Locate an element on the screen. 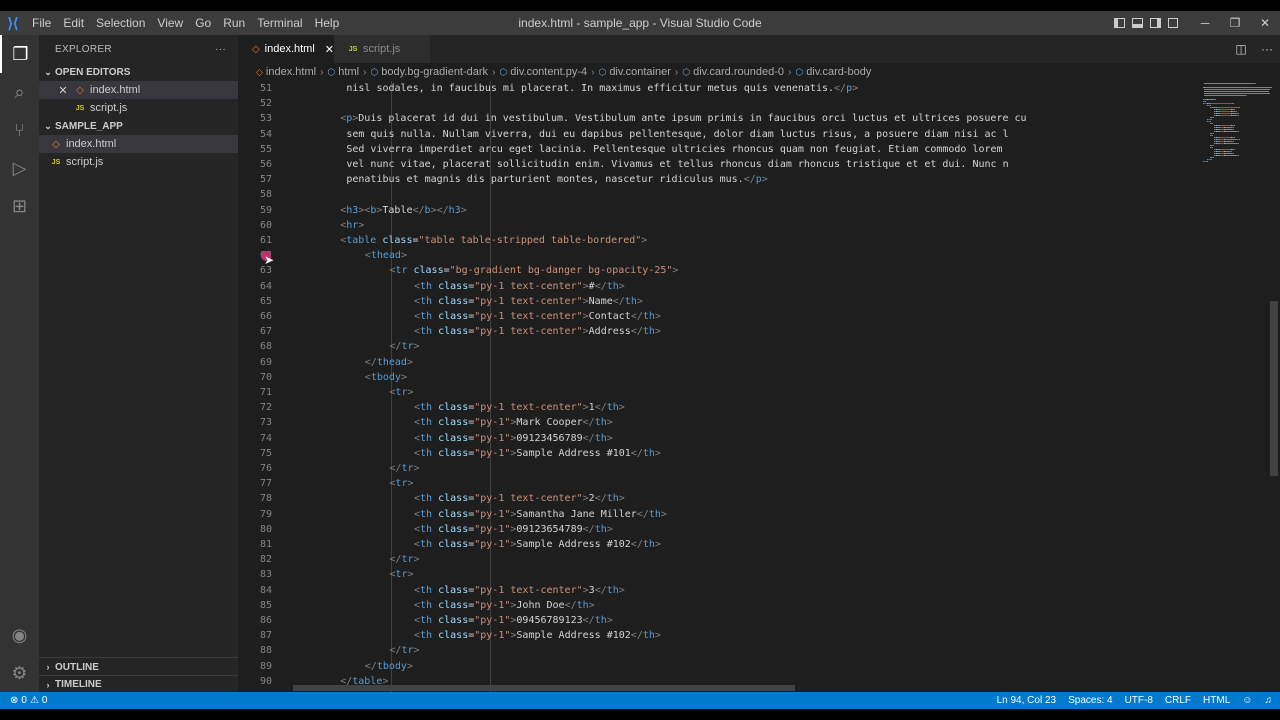 The image size is (1280, 720). code-line: 65 <th class="py-1 text-center">Name</th> is located at coordinates (713, 301).